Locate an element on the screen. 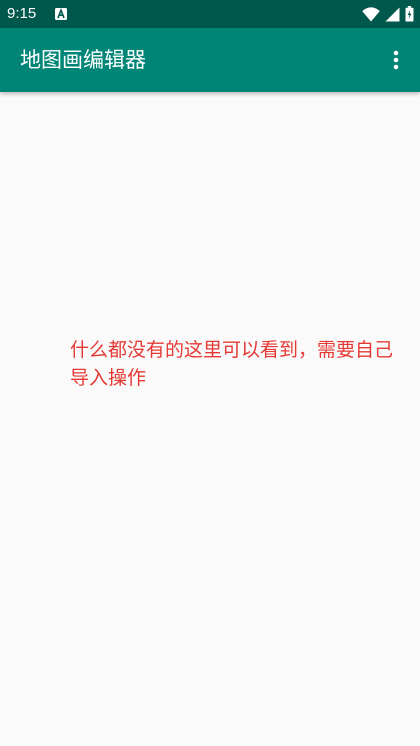 The image size is (420, 746). overflow-menu-button is located at coordinates (396, 60).